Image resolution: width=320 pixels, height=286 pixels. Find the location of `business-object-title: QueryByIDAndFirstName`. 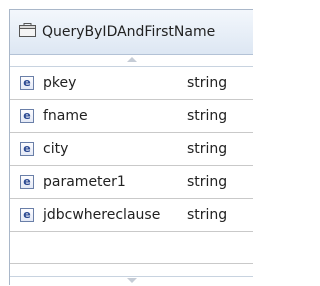

business-object-title: QueryByIDAndFirstName is located at coordinates (129, 32).